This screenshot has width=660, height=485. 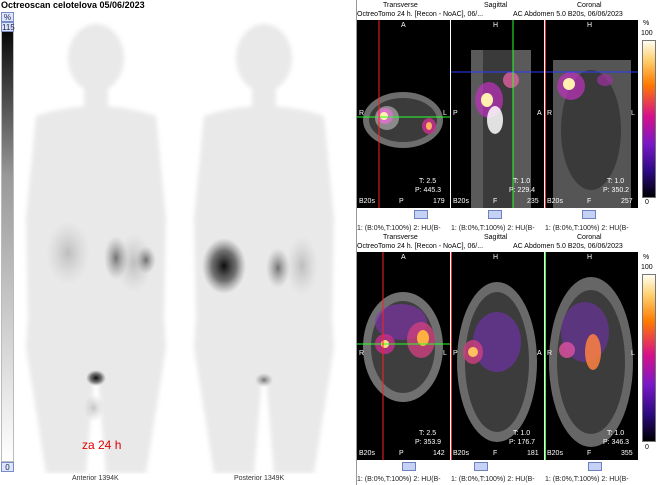 I want to click on top-colorbar-unit: %, so click(x=646, y=23).